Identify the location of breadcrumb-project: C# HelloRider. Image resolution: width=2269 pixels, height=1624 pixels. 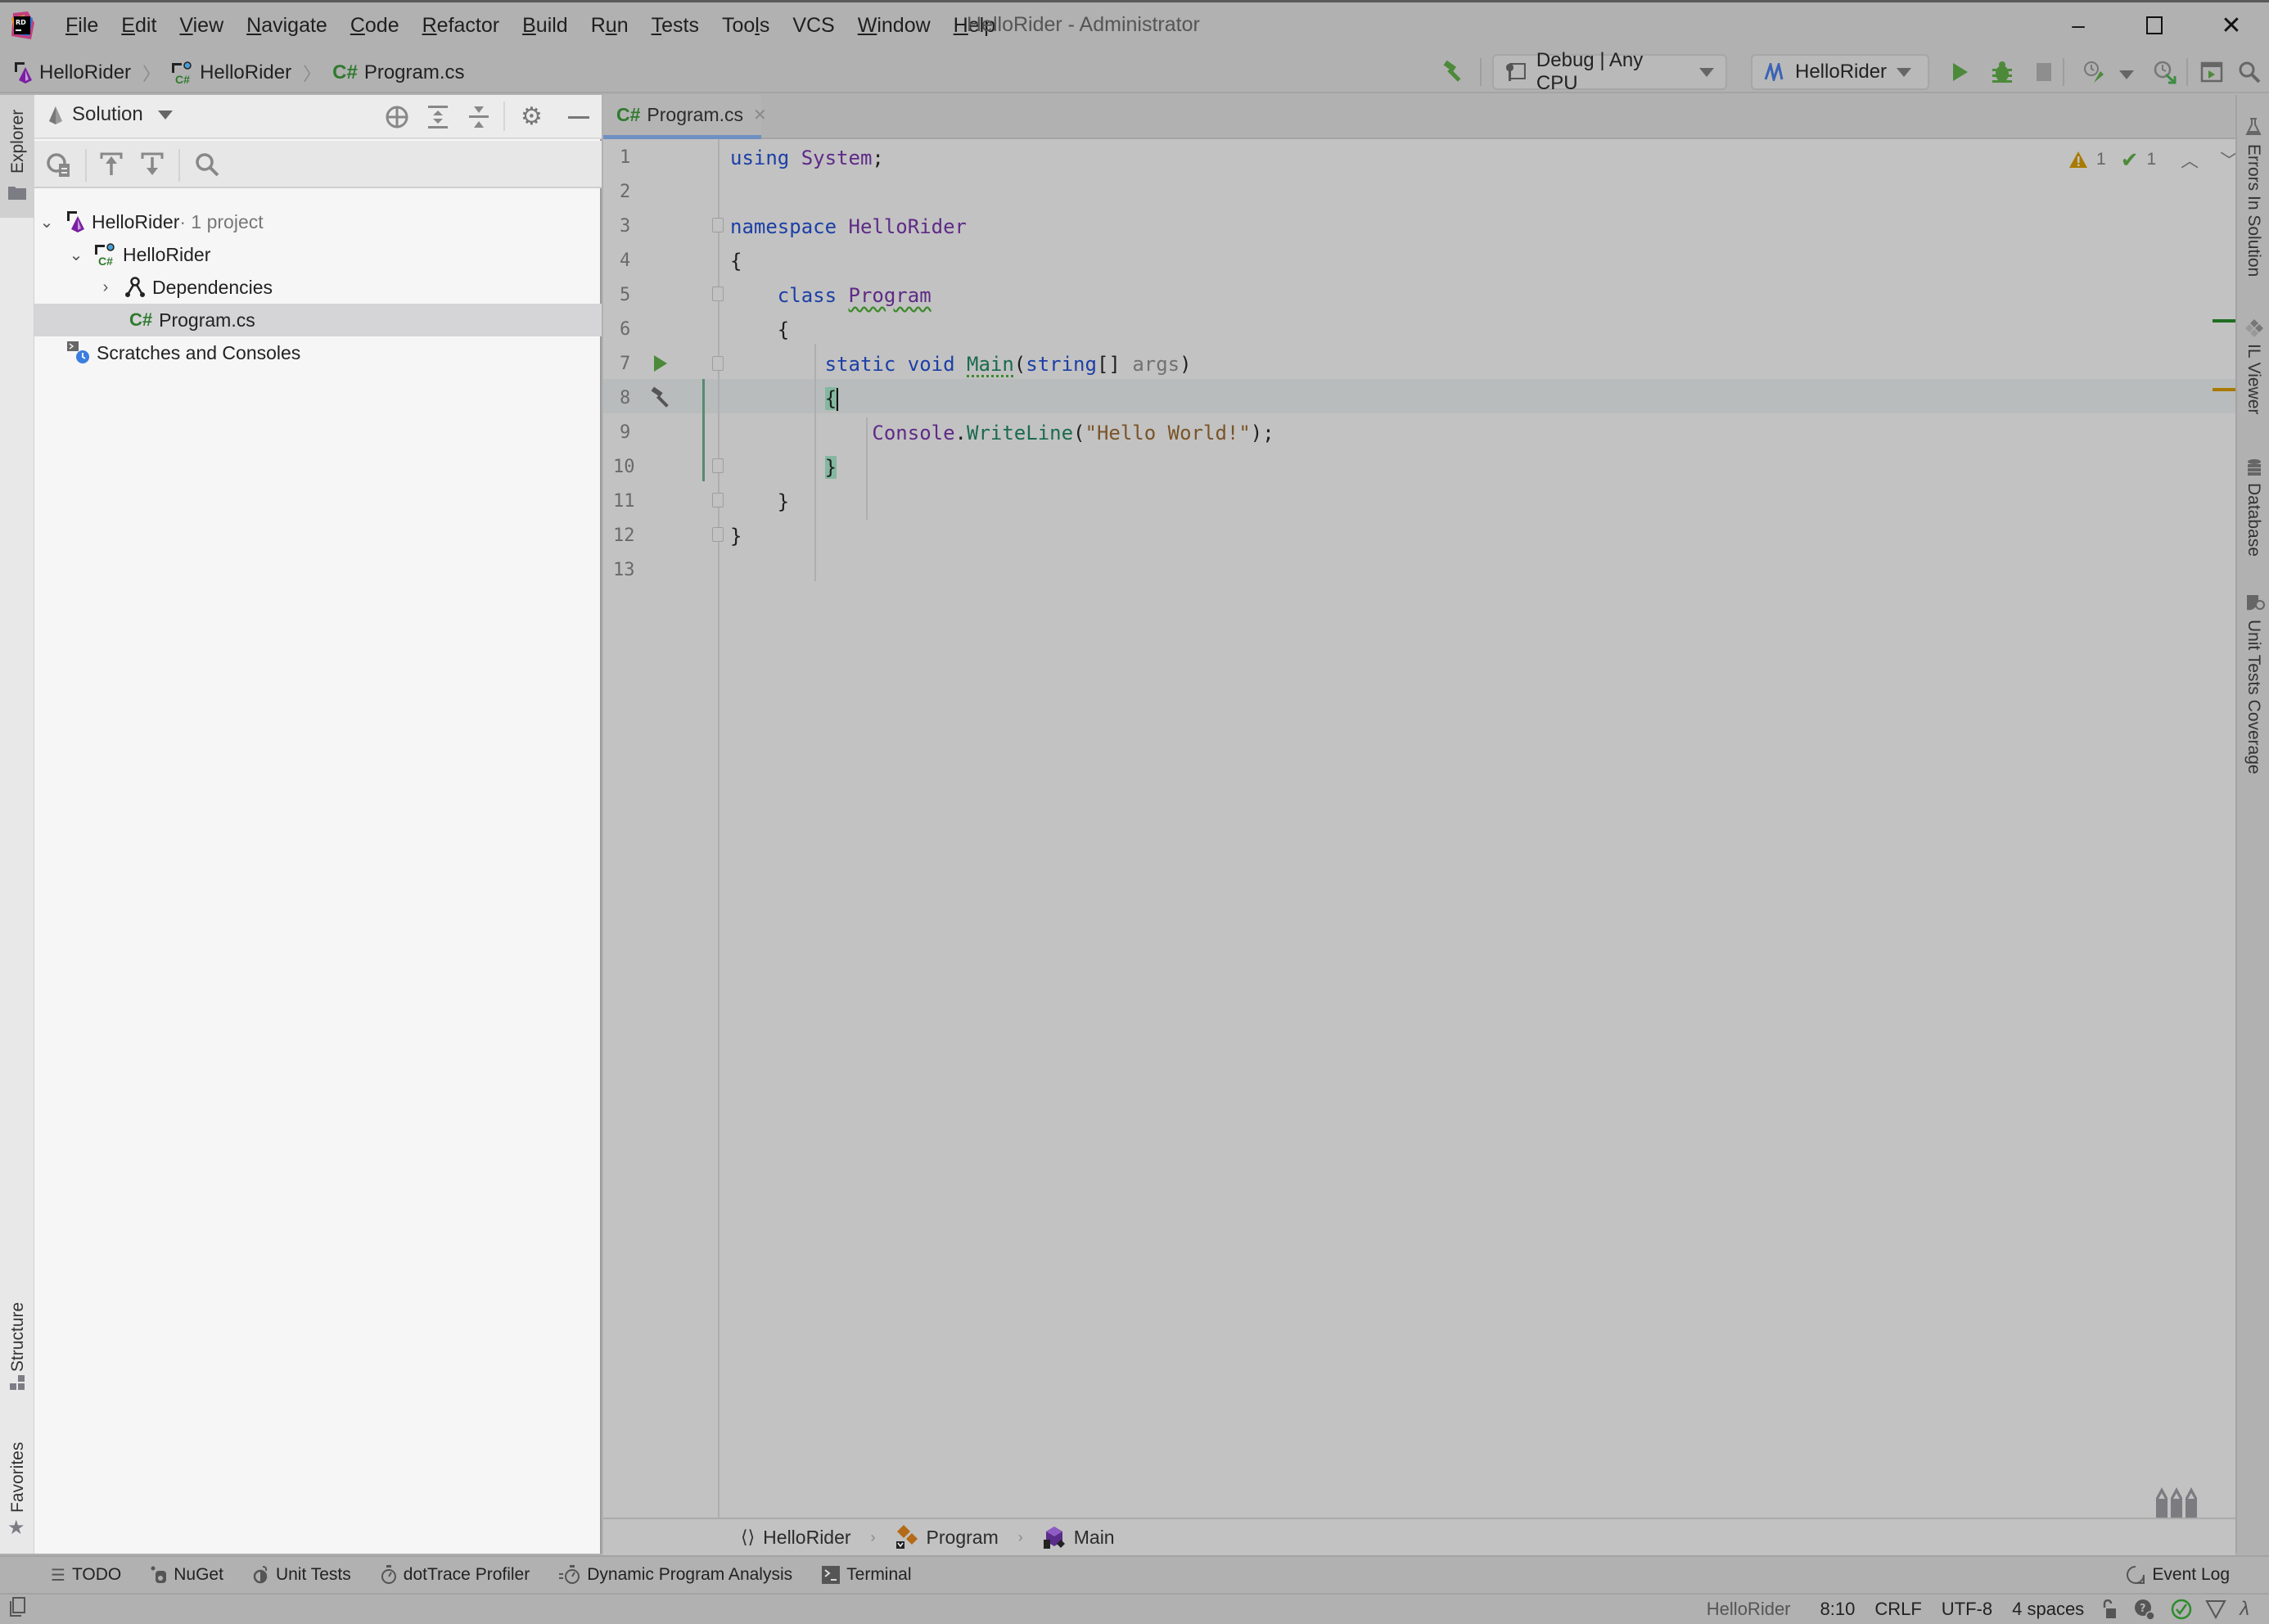
(231, 72).